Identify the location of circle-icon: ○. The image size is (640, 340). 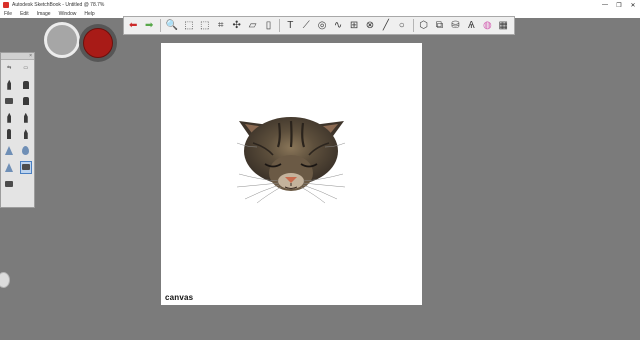
(402, 25).